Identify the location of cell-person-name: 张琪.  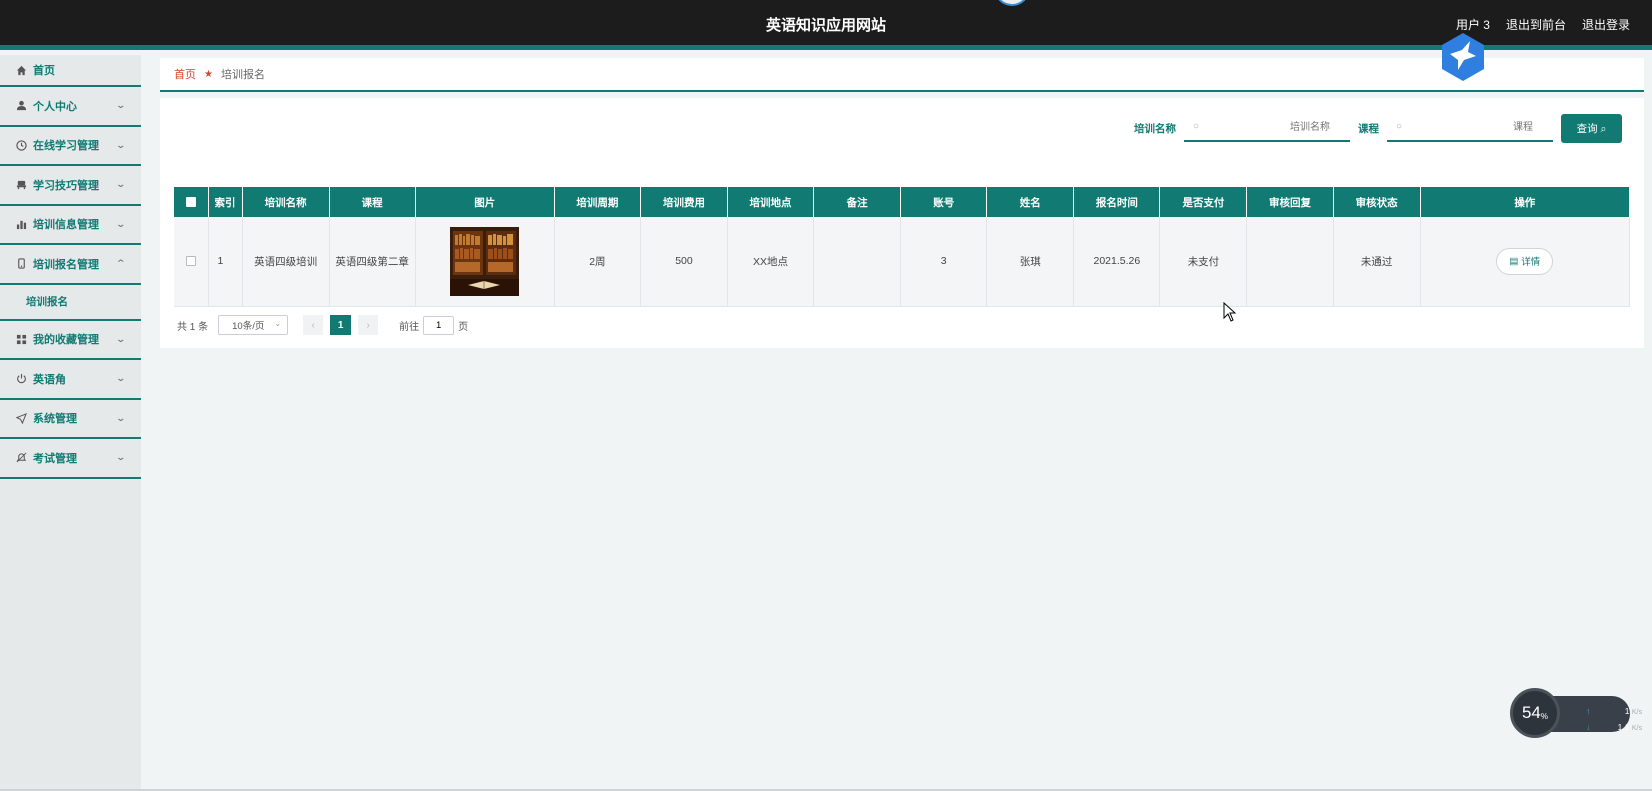
(1030, 262).